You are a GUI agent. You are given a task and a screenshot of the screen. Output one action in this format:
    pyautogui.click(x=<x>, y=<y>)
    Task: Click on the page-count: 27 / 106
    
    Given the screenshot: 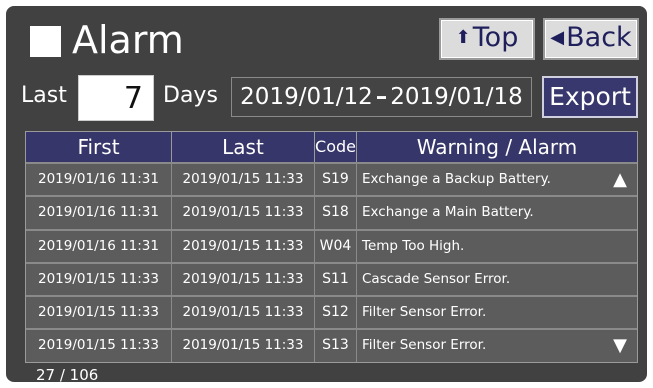 What is the action you would take?
    pyautogui.click(x=67, y=374)
    